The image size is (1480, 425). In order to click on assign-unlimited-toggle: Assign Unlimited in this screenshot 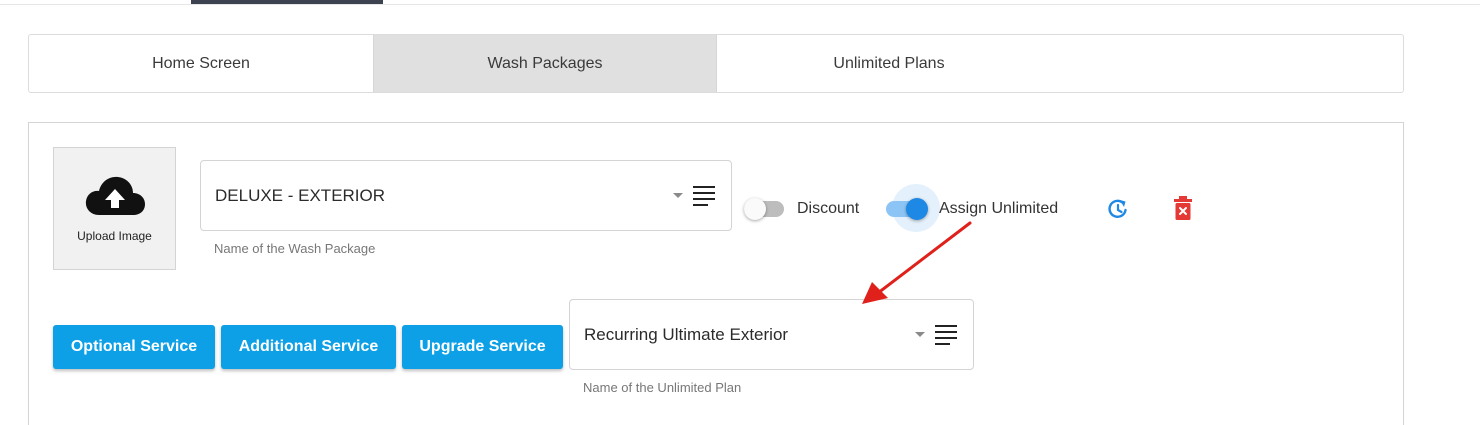, I will do `click(981, 209)`.